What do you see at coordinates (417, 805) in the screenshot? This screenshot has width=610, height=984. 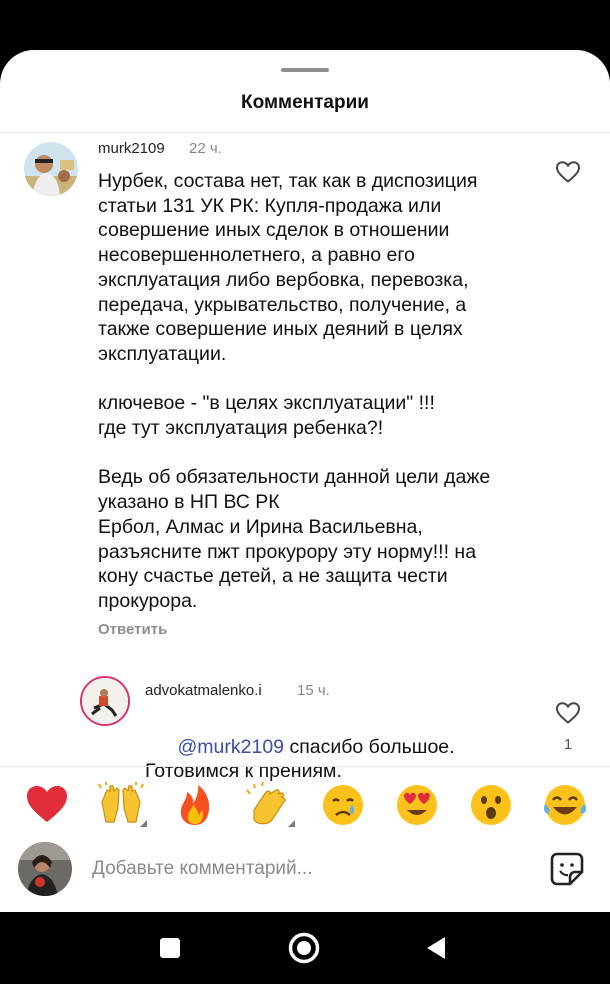 I see `heart-eyes-emoji` at bounding box center [417, 805].